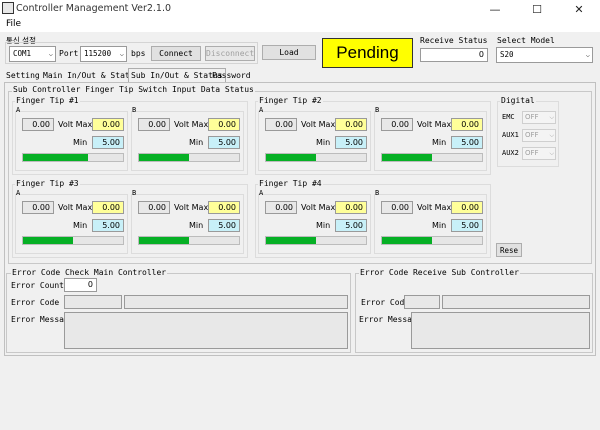 Image resolution: width=600 pixels, height=430 pixels. I want to click on digital-title: Digital, so click(518, 100).